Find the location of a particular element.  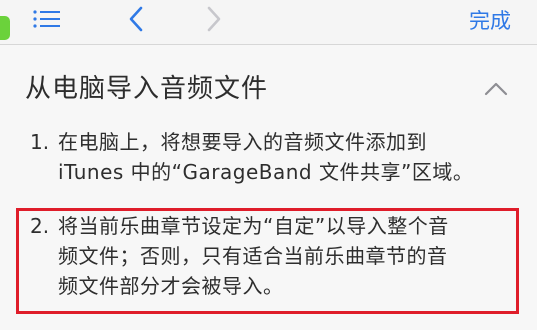

done-button: 完成 is located at coordinates (490, 21).